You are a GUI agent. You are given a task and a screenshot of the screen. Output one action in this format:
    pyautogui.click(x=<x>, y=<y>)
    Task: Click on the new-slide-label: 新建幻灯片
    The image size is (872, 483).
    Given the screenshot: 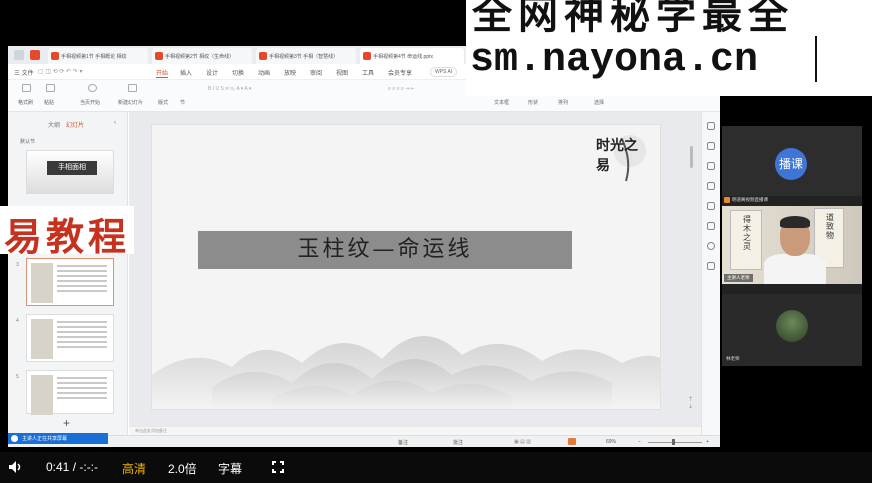 What is the action you would take?
    pyautogui.click(x=130, y=102)
    